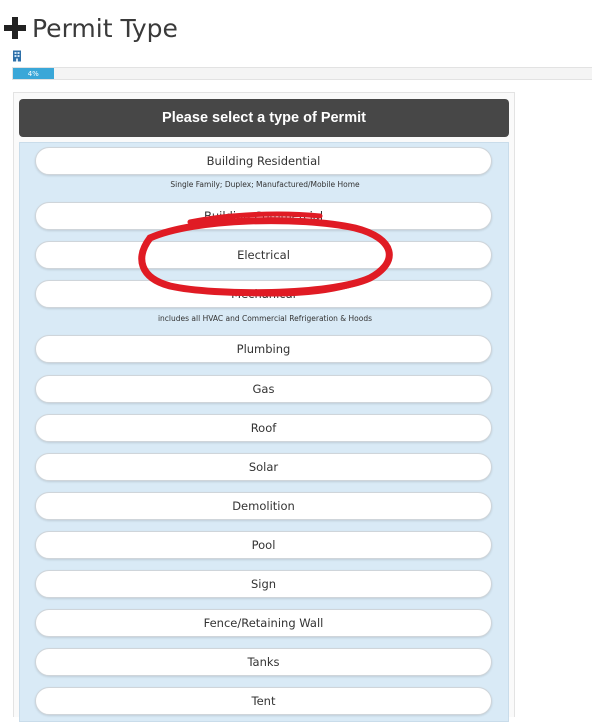 The width and height of the screenshot is (592, 722). I want to click on option-mechanical: Mechanical, so click(263, 294).